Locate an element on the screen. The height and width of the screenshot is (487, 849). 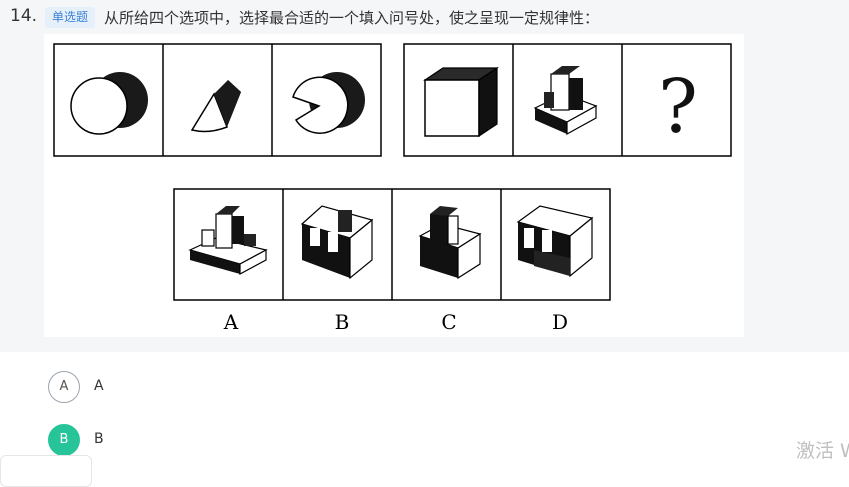
option-label-b: B is located at coordinates (342, 322).